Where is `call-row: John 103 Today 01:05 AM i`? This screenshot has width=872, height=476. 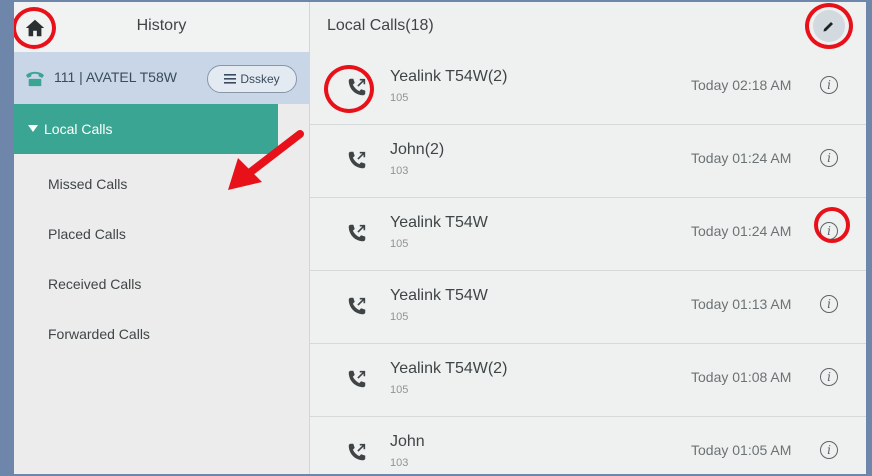 call-row: John 103 Today 01:05 AM i is located at coordinates (588, 445).